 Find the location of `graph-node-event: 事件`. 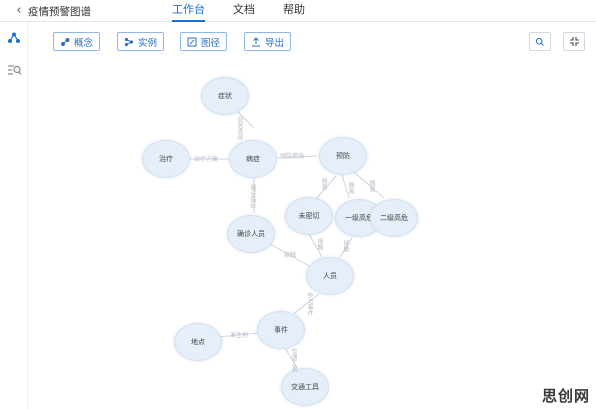

graph-node-event: 事件 is located at coordinates (281, 330).